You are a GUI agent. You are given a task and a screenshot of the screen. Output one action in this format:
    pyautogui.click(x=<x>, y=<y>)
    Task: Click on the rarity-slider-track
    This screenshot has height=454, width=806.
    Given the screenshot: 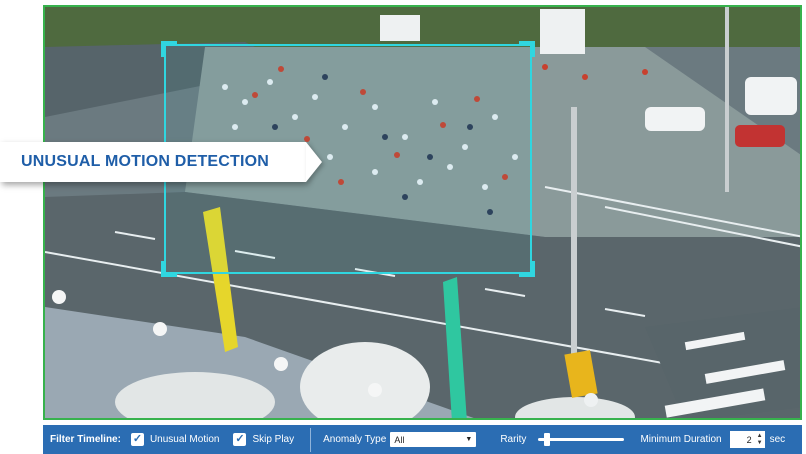 What is the action you would take?
    pyautogui.click(x=581, y=439)
    